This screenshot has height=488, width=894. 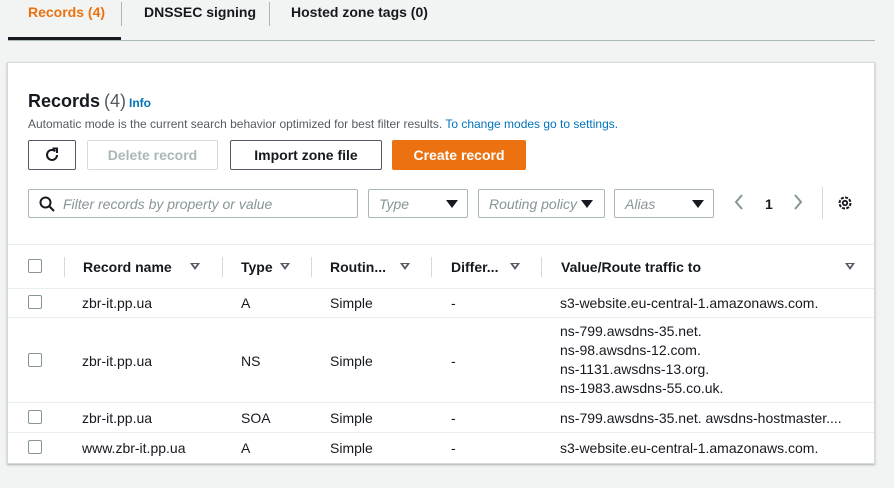 I want to click on page-number: 1, so click(x=769, y=204).